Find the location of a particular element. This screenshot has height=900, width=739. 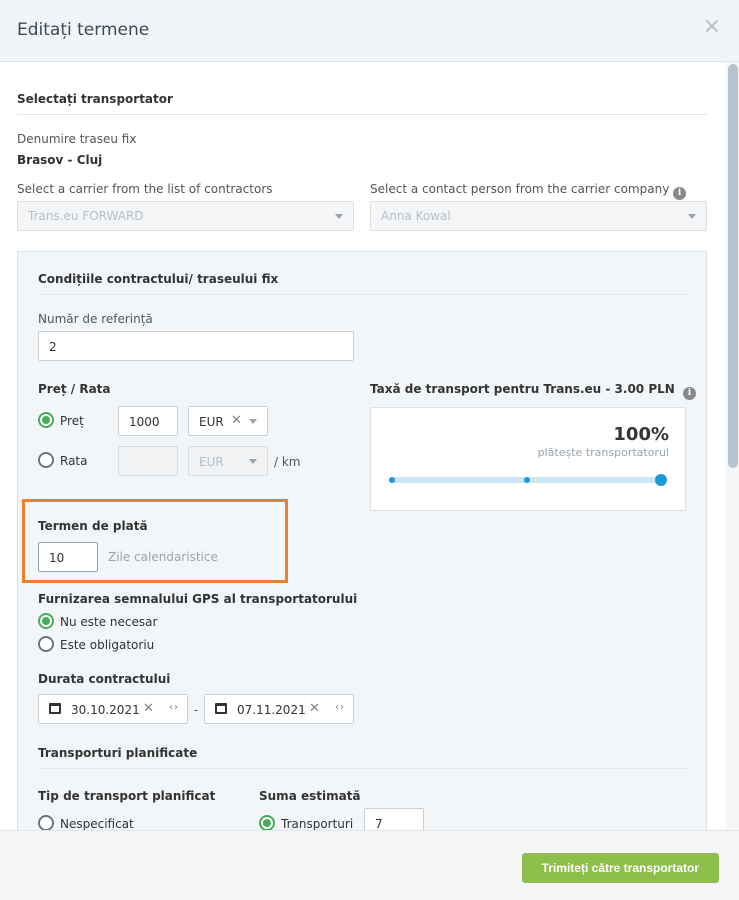

modal-title: Editați termene is located at coordinates (83, 30).